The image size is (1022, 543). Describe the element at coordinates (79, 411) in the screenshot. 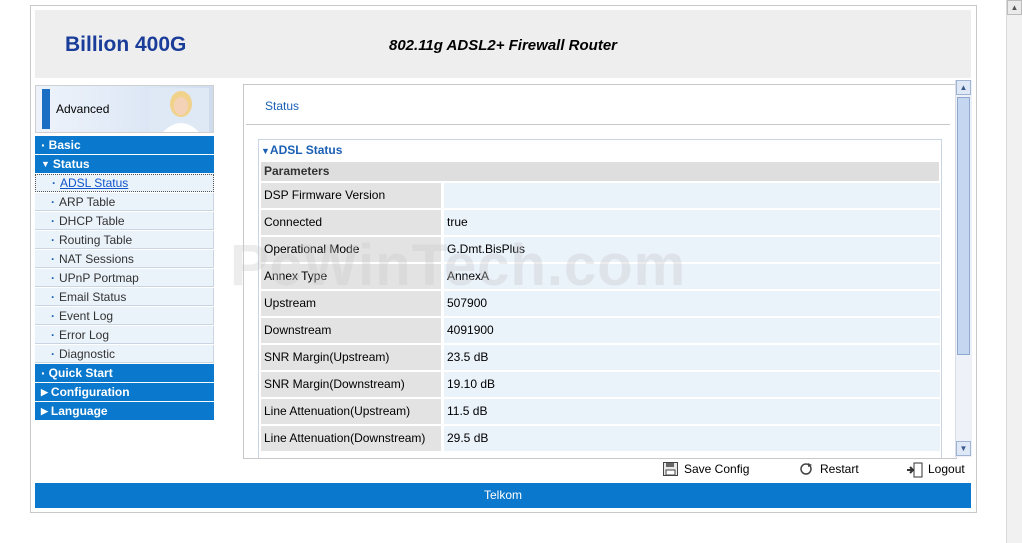

I see `sidebar-item-label: Language` at that location.